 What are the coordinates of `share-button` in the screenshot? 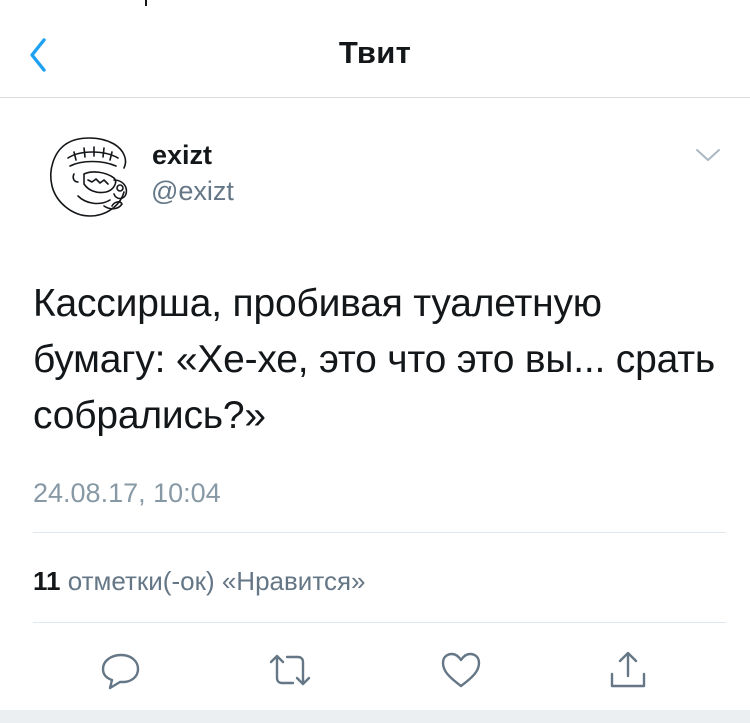 It's located at (628, 670).